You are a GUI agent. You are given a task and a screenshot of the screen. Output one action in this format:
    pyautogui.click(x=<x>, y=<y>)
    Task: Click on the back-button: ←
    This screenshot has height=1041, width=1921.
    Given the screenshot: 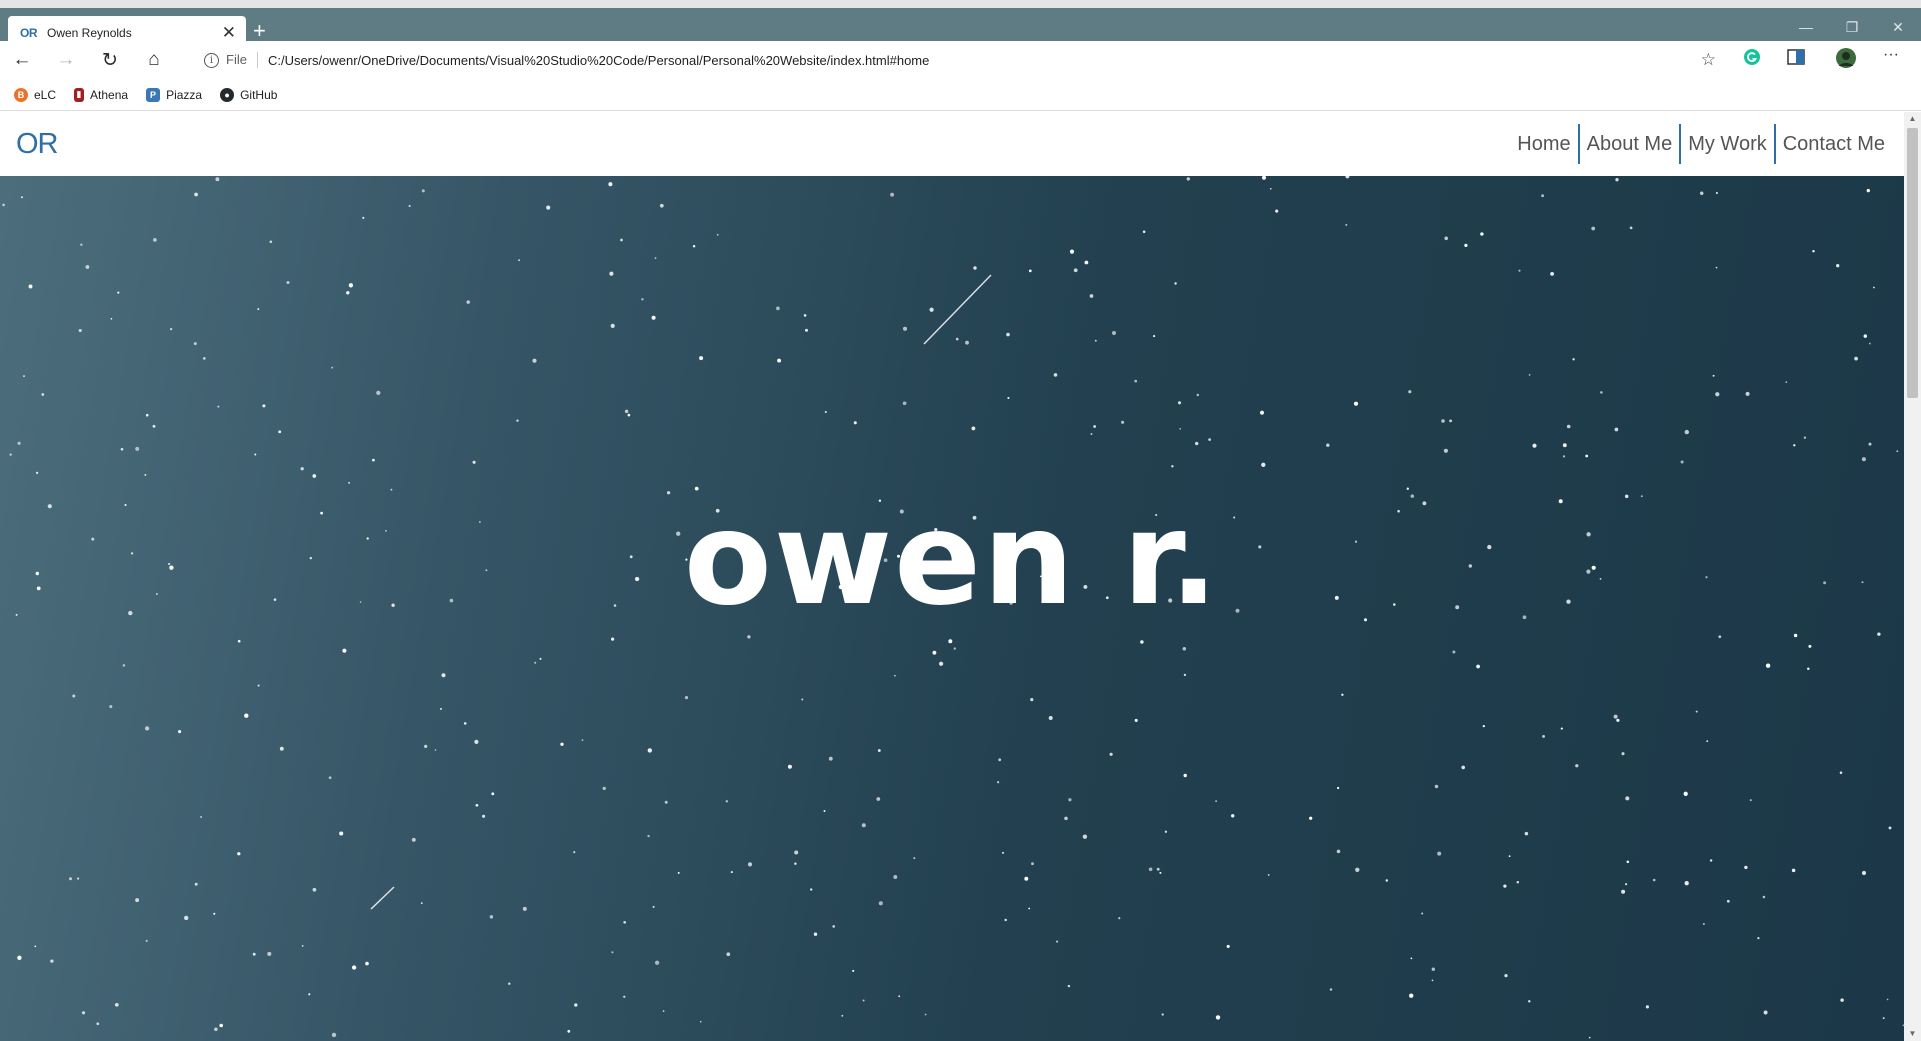 What is the action you would take?
    pyautogui.click(x=22, y=60)
    